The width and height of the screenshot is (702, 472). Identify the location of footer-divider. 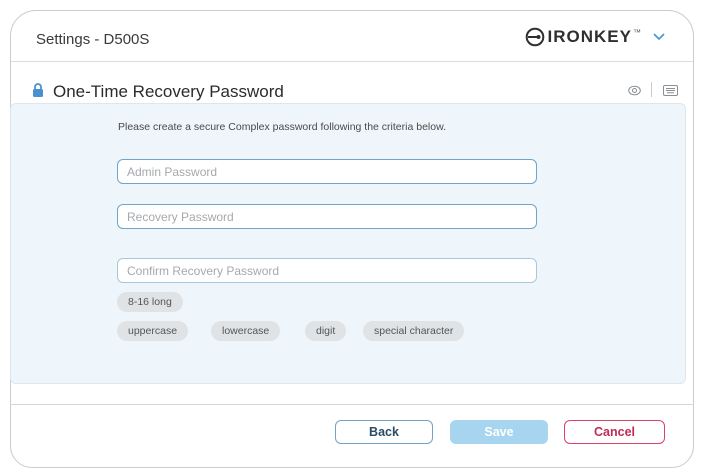
(352, 404).